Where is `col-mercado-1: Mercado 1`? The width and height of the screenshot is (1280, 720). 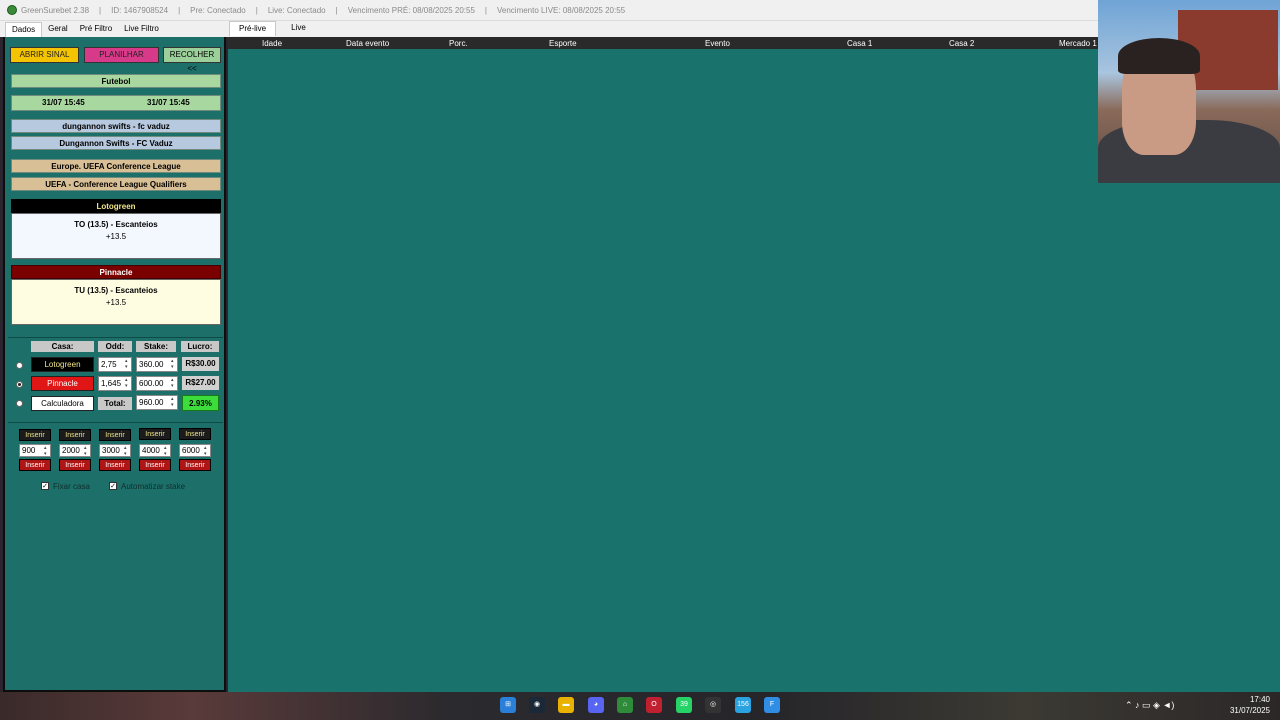 col-mercado-1: Mercado 1 is located at coordinates (1078, 43).